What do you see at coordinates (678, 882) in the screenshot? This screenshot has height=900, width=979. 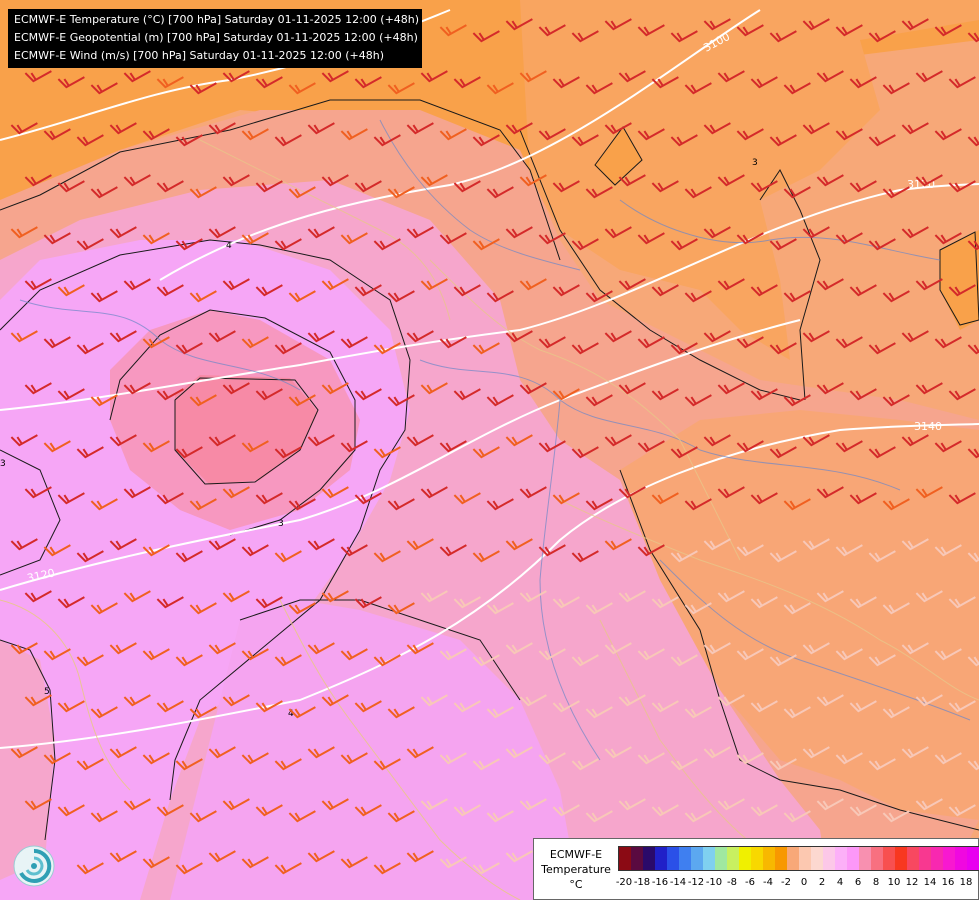 I see `legend-tick-label: -14` at bounding box center [678, 882].